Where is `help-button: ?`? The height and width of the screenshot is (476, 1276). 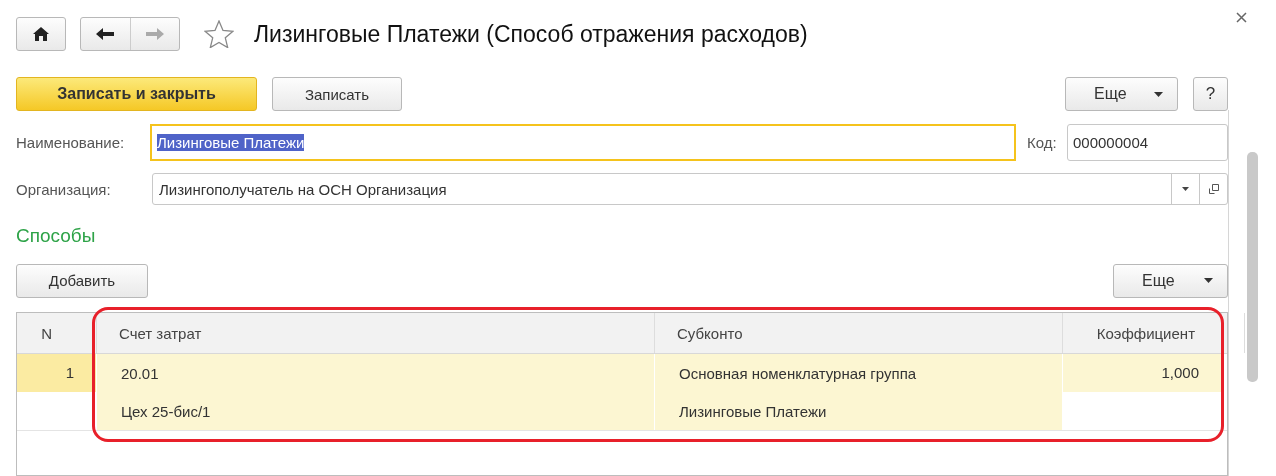 help-button: ? is located at coordinates (1210, 94).